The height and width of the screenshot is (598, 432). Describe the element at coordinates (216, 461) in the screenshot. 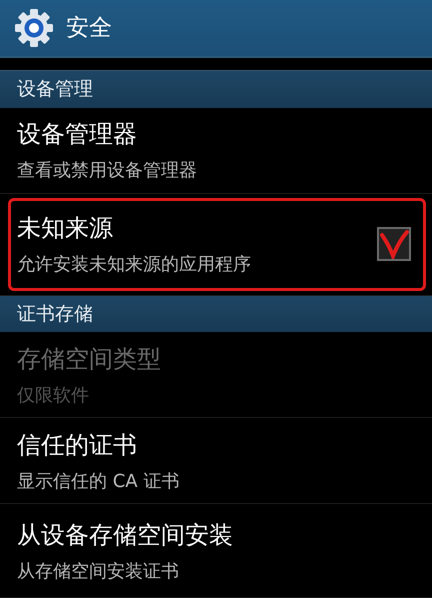

I see `settings-row: 信任的证书 显示信任的 CA 证书` at that location.